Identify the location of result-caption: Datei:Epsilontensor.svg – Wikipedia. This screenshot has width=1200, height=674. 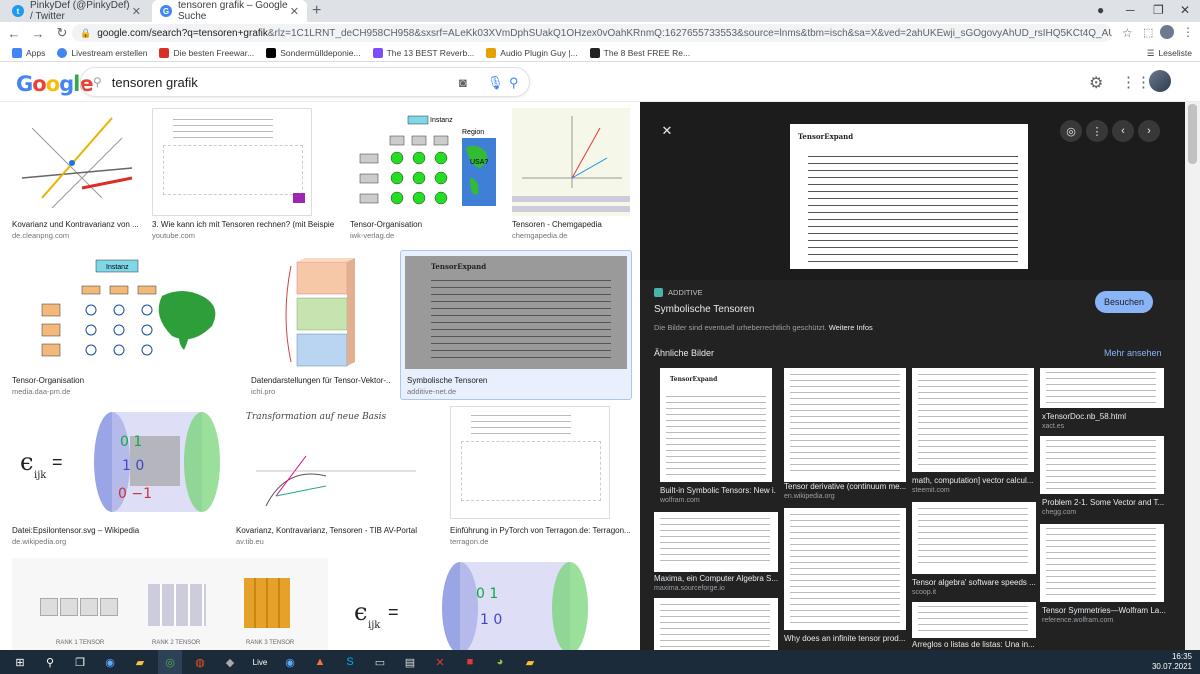
(119, 530).